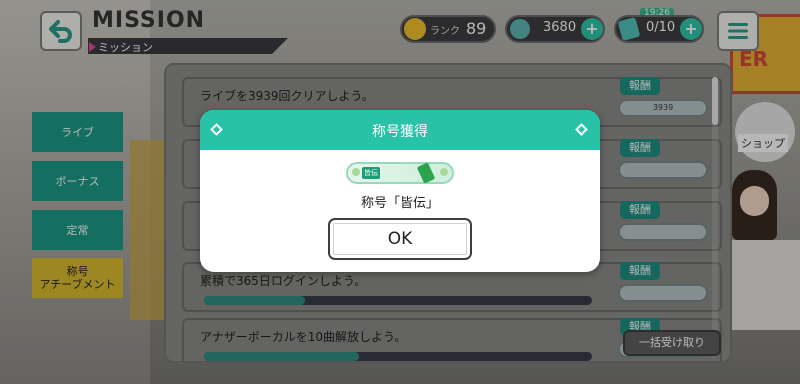 Image resolution: width=800 pixels, height=384 pixels. I want to click on dialog-header: 称号獲得, so click(400, 130).